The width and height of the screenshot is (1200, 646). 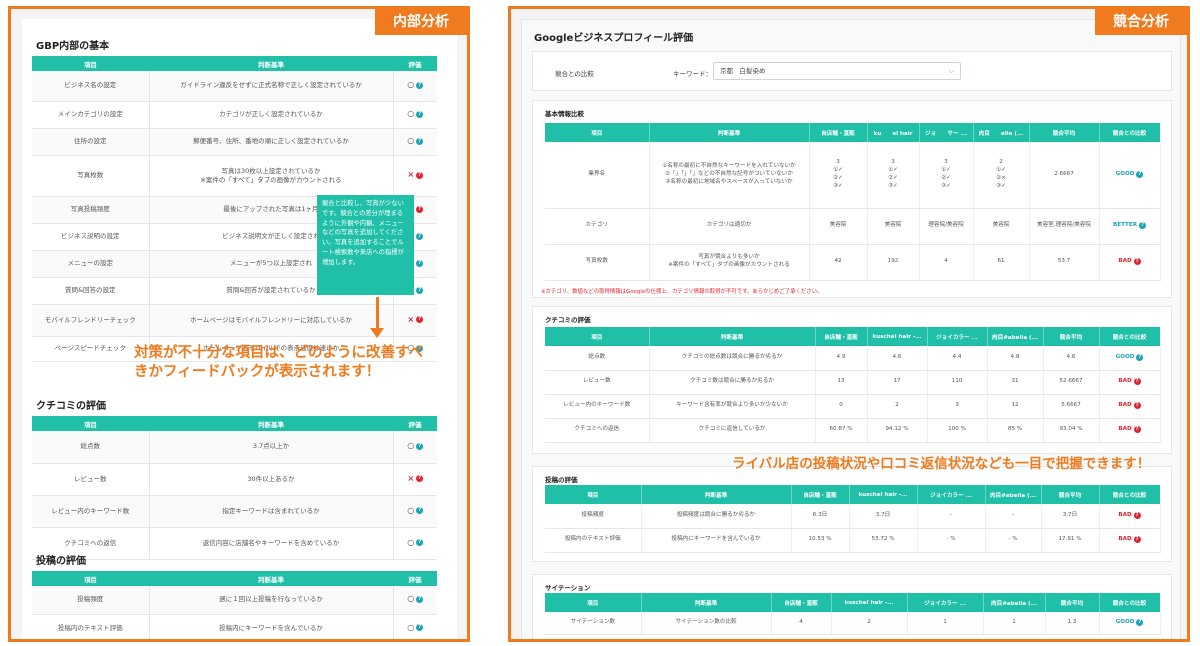 I want to click on row-average: 3.7日, so click(x=1070, y=516).